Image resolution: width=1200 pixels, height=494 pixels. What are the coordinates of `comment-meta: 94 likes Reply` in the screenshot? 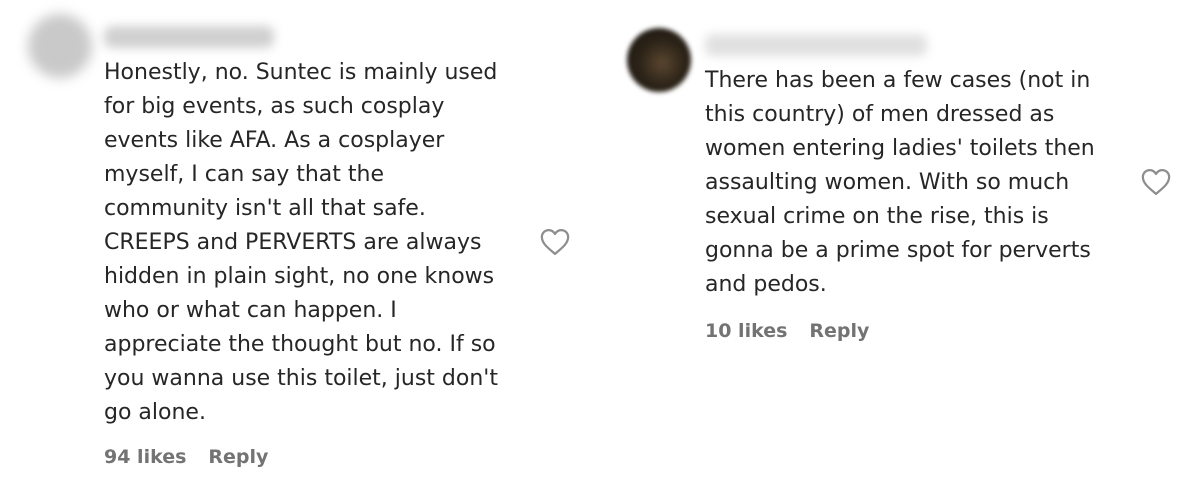 It's located at (186, 457).